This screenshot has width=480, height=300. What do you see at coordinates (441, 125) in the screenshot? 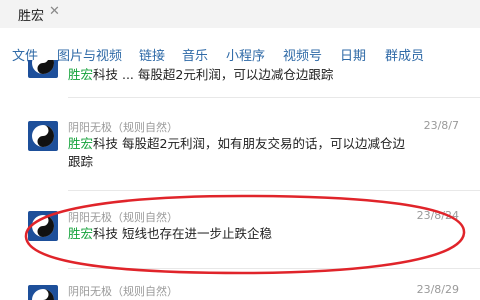
I see `message-date: 23/8/7` at bounding box center [441, 125].